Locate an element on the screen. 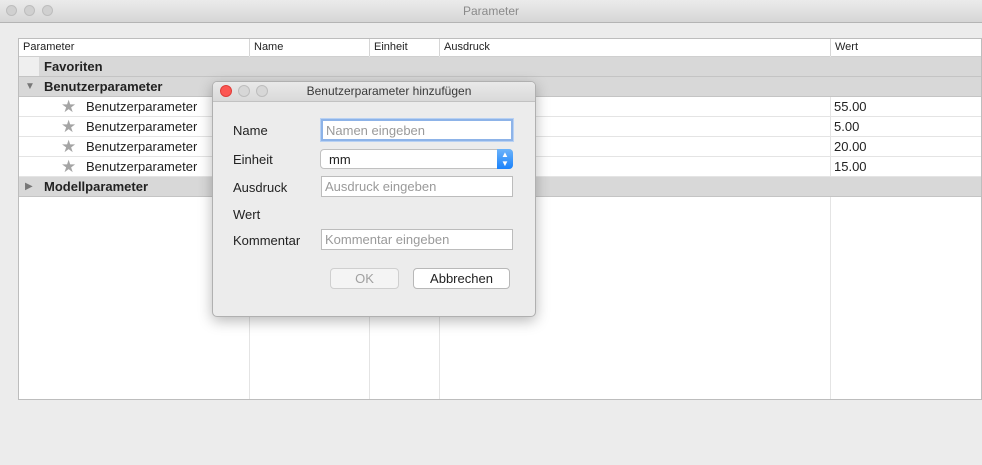  column-header-name: Name is located at coordinates (309, 47).